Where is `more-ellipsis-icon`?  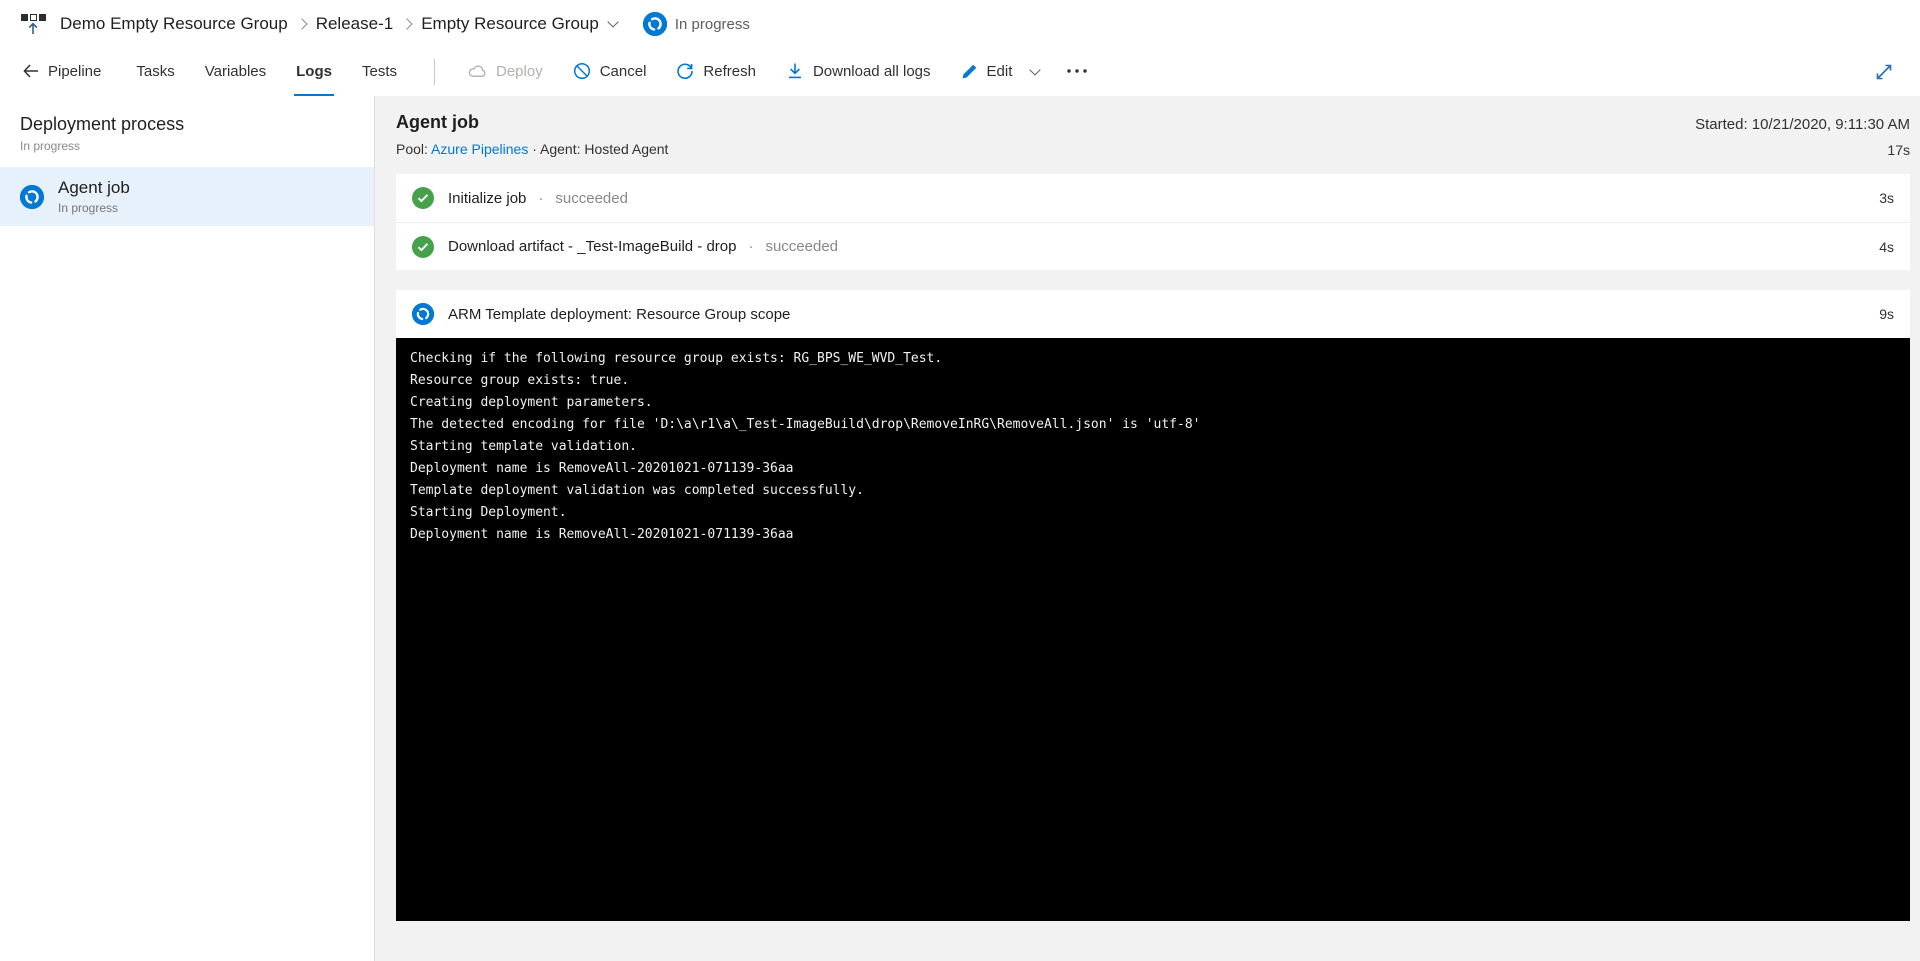
more-ellipsis-icon is located at coordinates (1077, 71).